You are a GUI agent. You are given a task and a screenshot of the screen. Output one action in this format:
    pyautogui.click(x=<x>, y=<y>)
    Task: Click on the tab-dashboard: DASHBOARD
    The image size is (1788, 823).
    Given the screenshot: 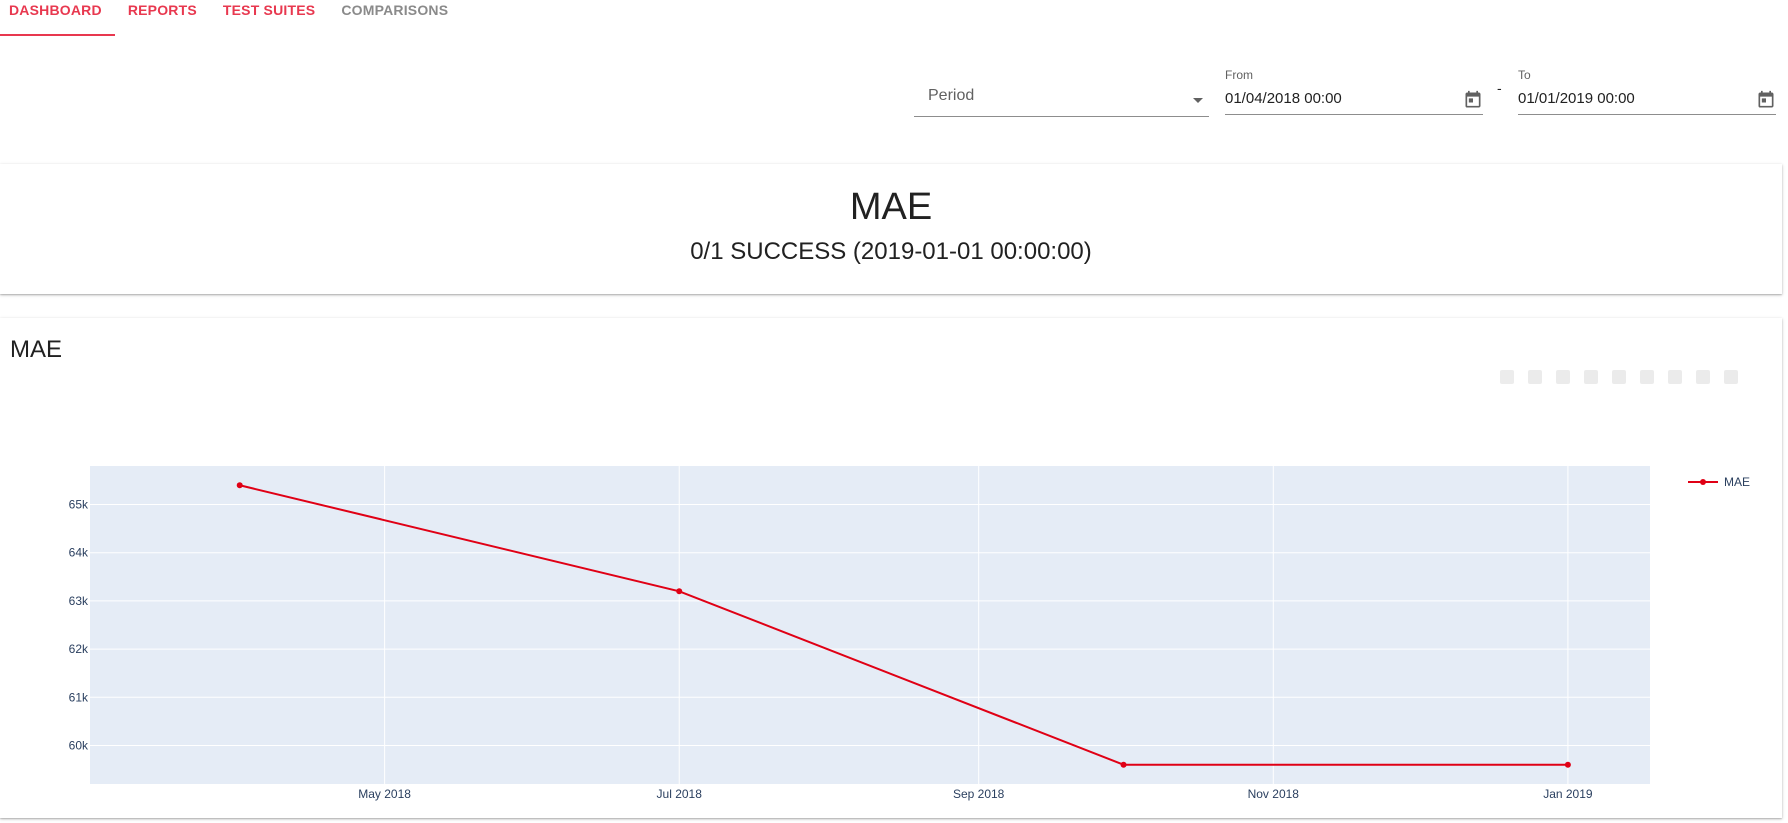 What is the action you would take?
    pyautogui.click(x=57, y=18)
    